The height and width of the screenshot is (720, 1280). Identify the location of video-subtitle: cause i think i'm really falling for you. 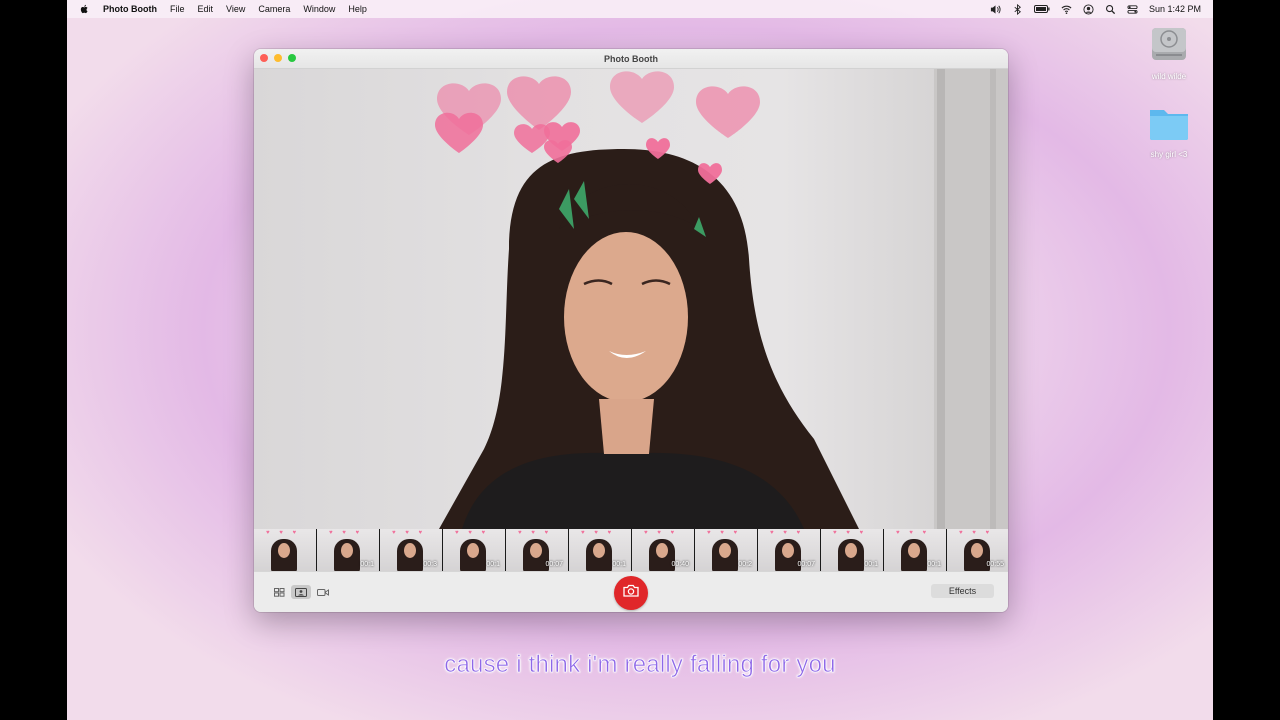
(640, 665).